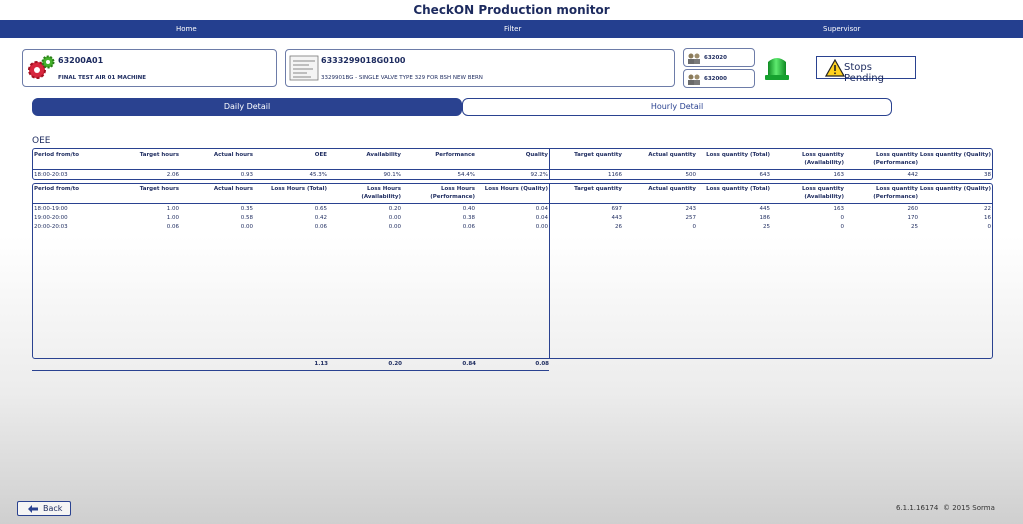  Describe the element at coordinates (381, 197) in the screenshot. I see `header-loss-hours-availability-2: (Availability)` at that location.